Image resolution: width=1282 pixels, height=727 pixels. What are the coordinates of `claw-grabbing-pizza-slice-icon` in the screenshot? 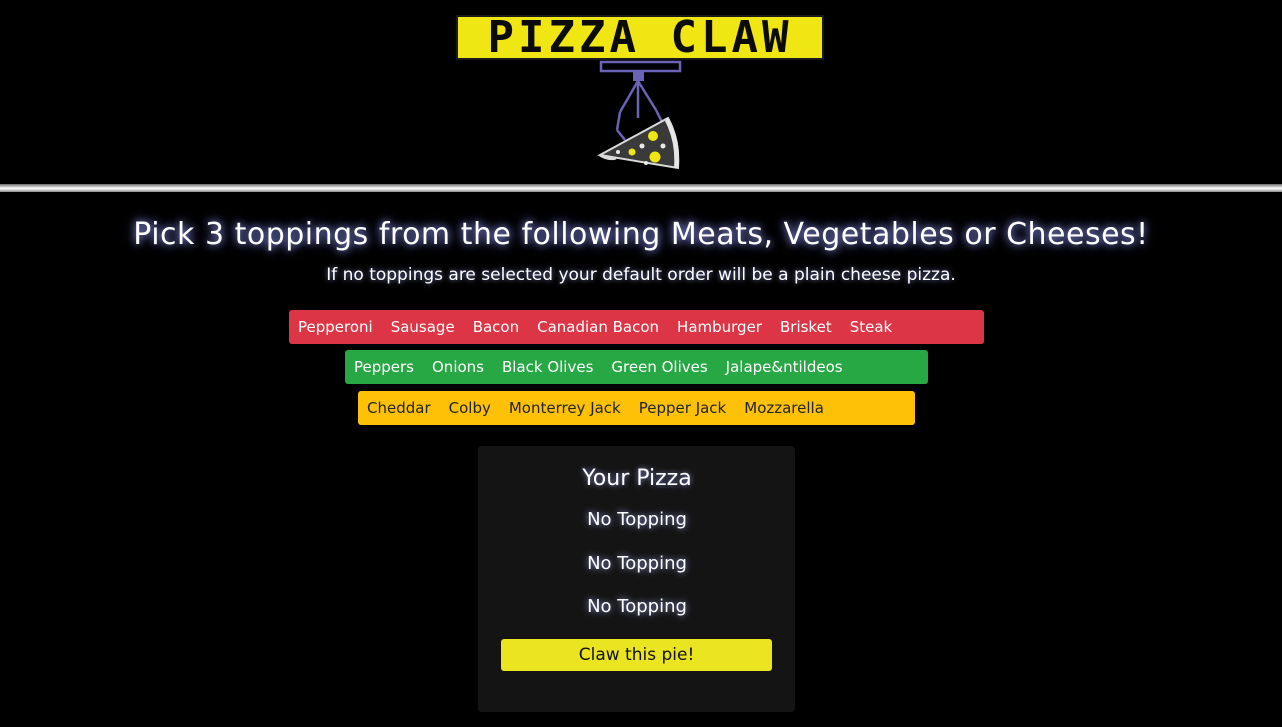 It's located at (639, 115).